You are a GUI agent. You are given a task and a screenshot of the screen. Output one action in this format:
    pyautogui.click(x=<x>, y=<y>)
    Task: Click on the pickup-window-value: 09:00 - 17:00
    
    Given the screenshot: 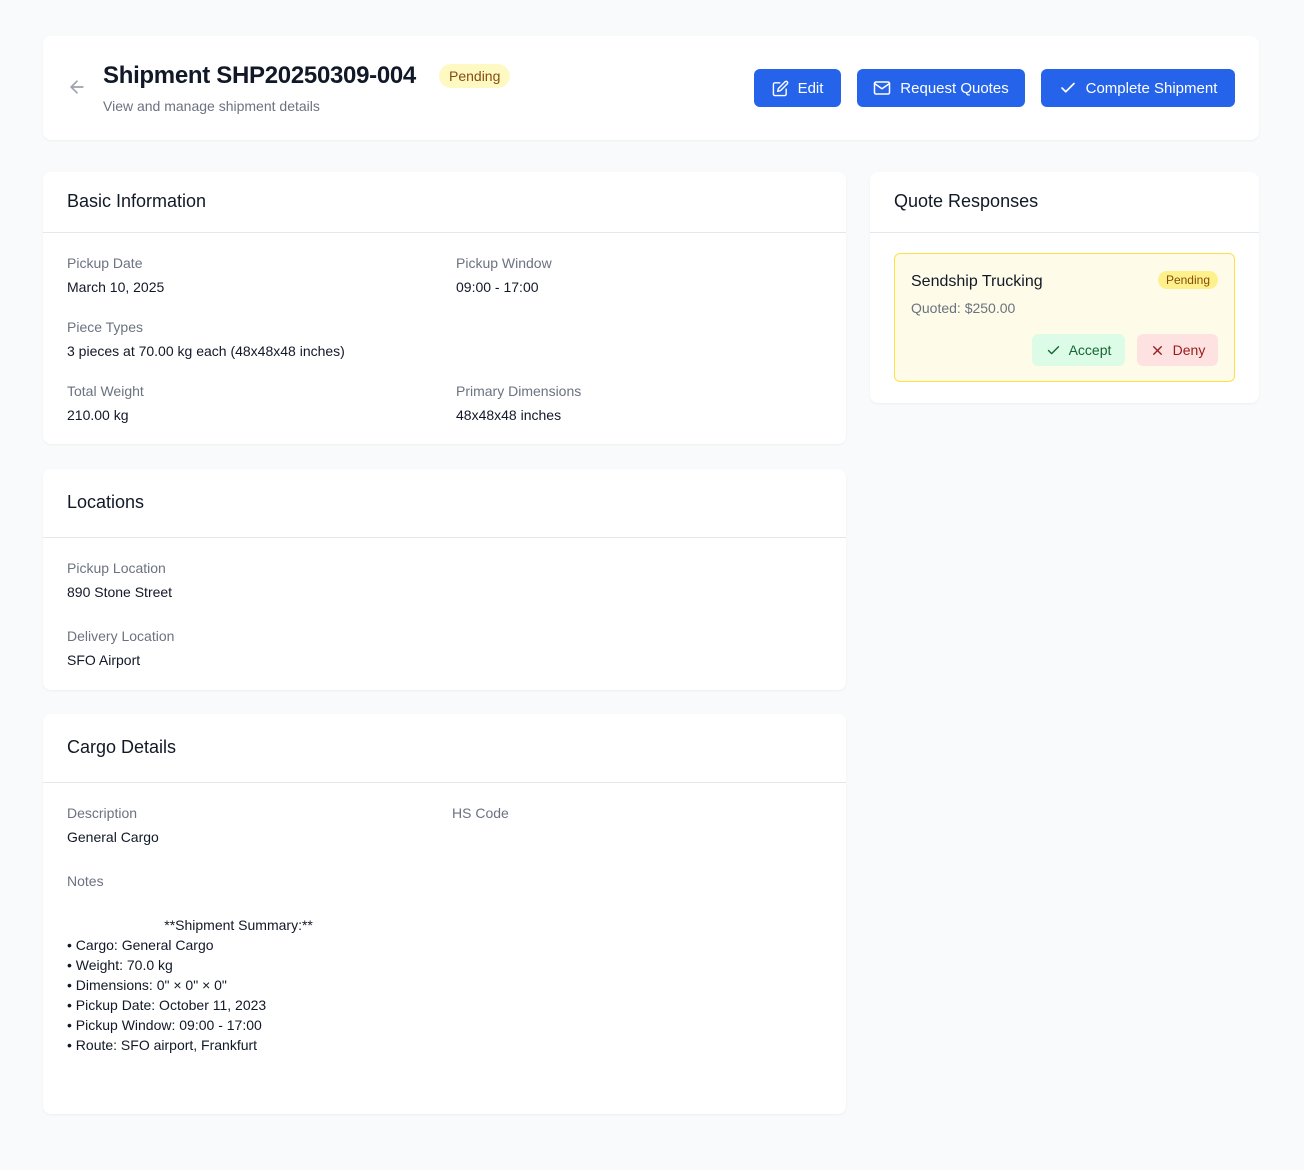 What is the action you would take?
    pyautogui.click(x=497, y=287)
    